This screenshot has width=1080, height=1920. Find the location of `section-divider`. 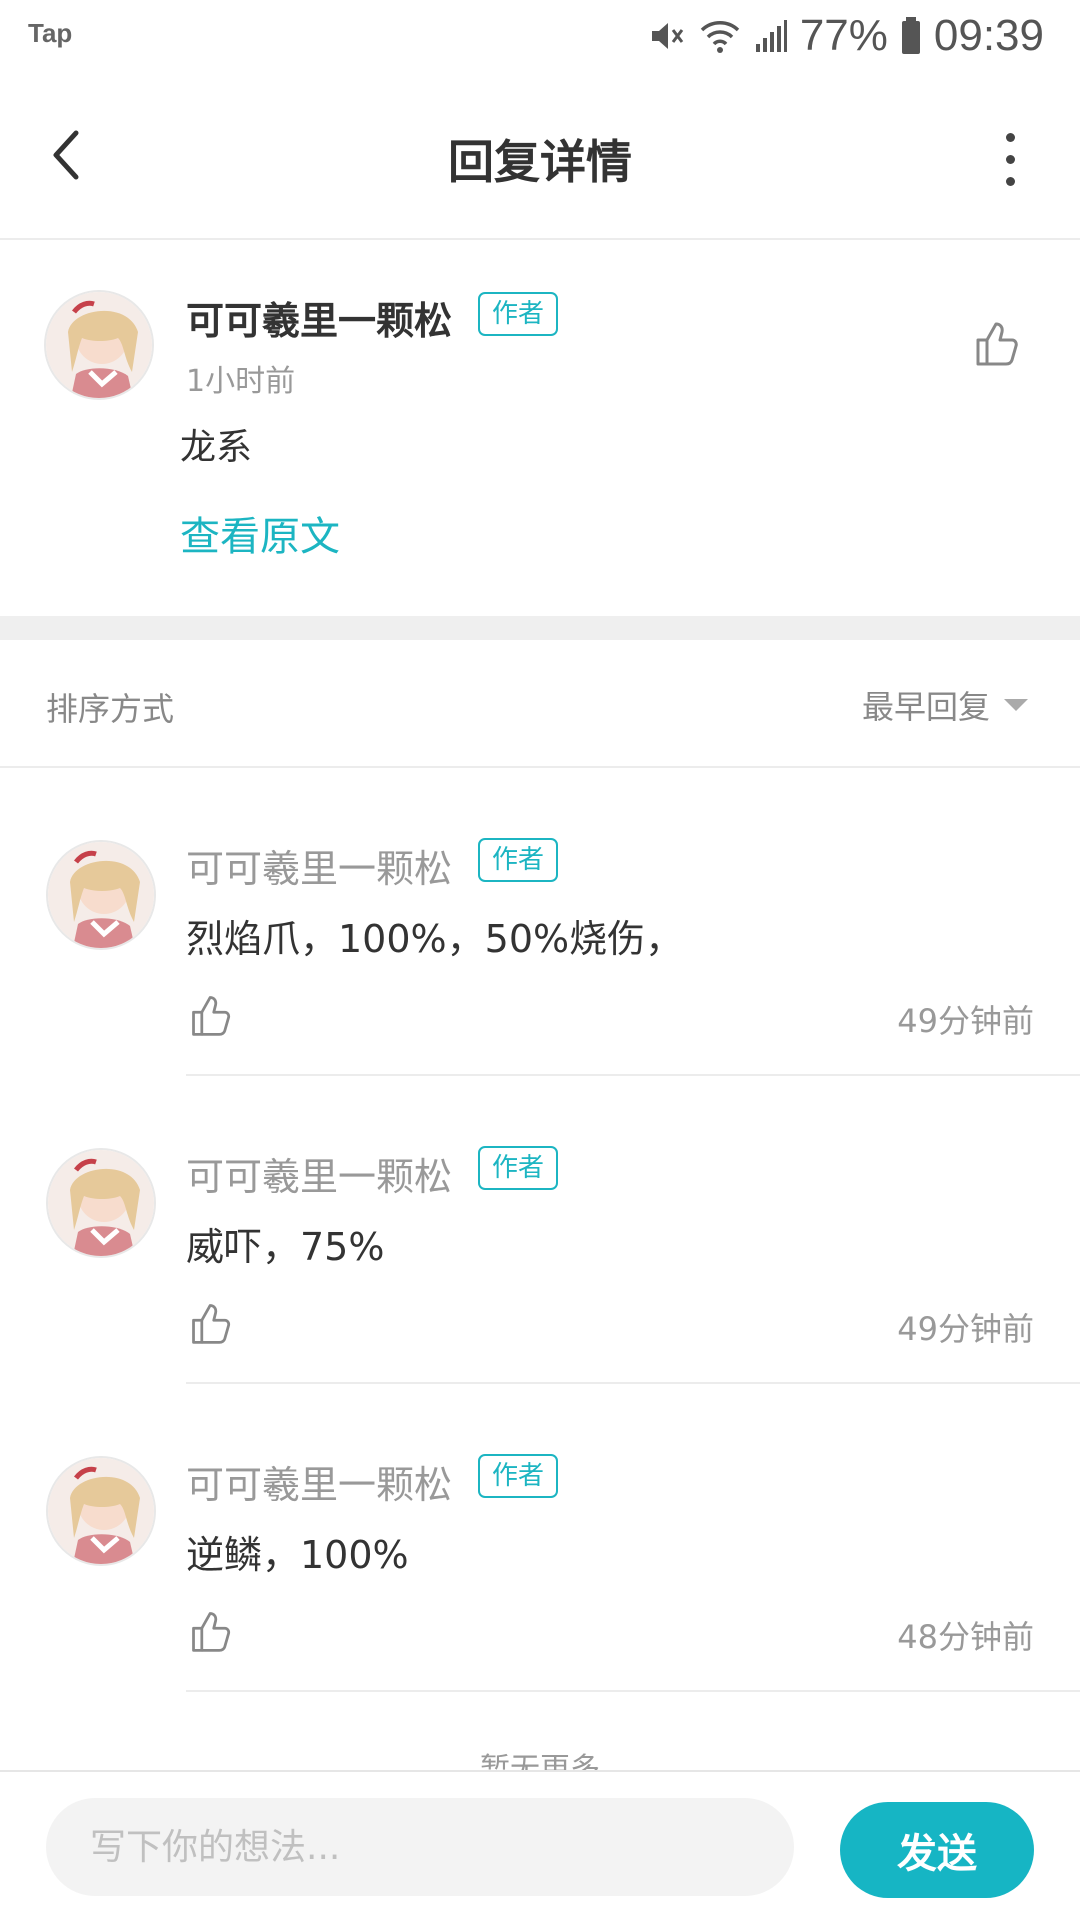

section-divider is located at coordinates (540, 628).